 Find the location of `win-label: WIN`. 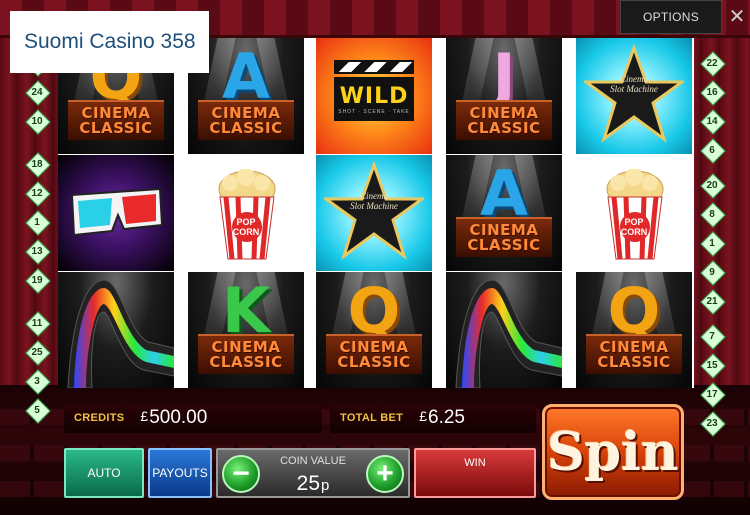

win-label: WIN is located at coordinates (475, 463).